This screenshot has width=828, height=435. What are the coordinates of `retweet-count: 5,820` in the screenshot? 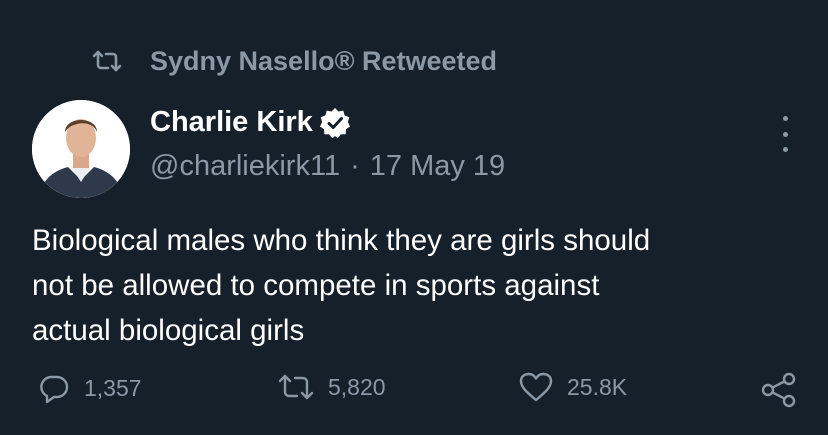 It's located at (357, 386).